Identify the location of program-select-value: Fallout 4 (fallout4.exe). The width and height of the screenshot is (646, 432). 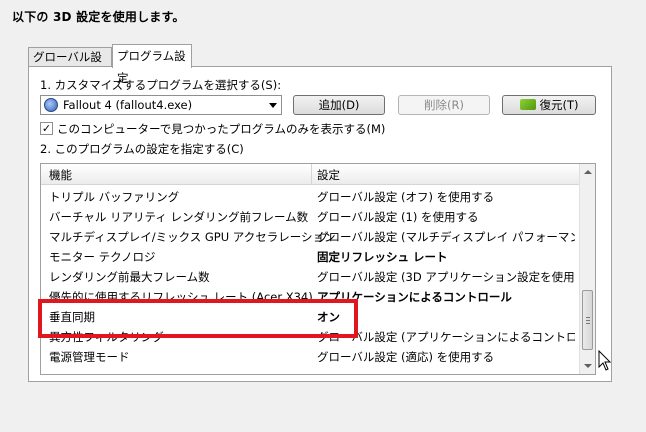
(128, 105).